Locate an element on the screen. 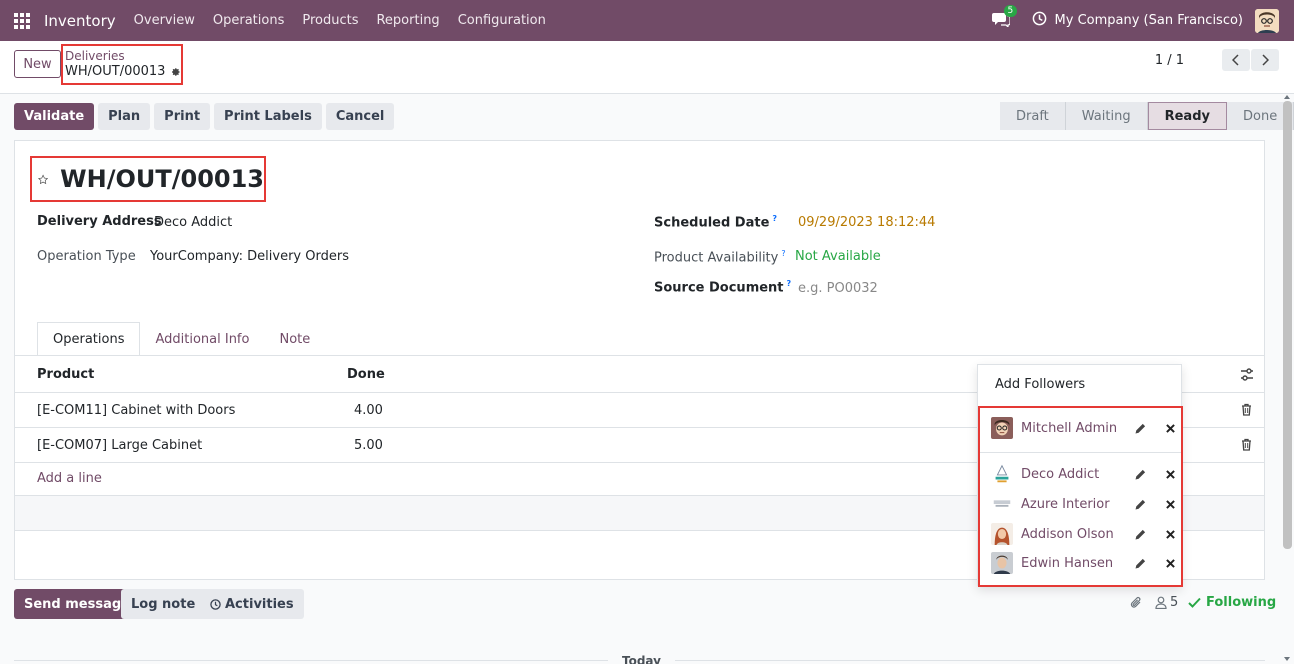  add-line-link: Add a line is located at coordinates (69, 478).